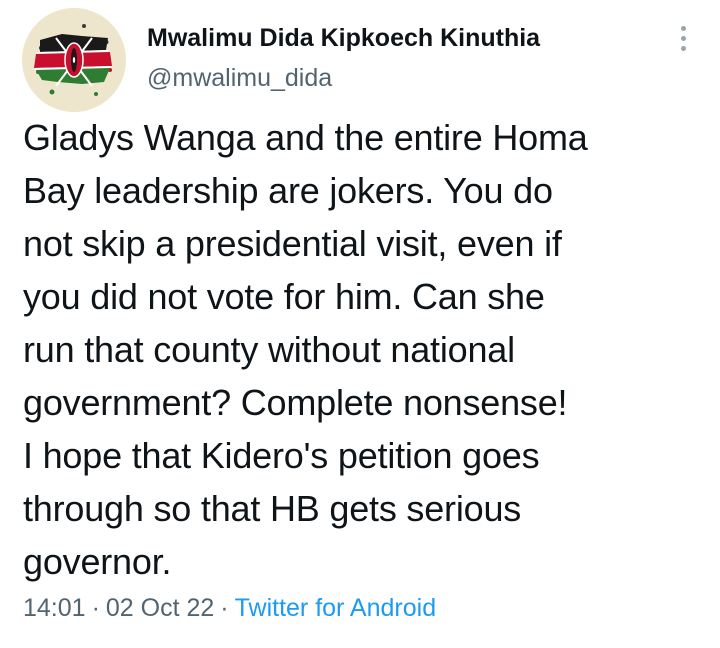  What do you see at coordinates (343, 38) in the screenshot?
I see `author-display-name: Mwalimu Dida Kipkoech Kinuthia` at bounding box center [343, 38].